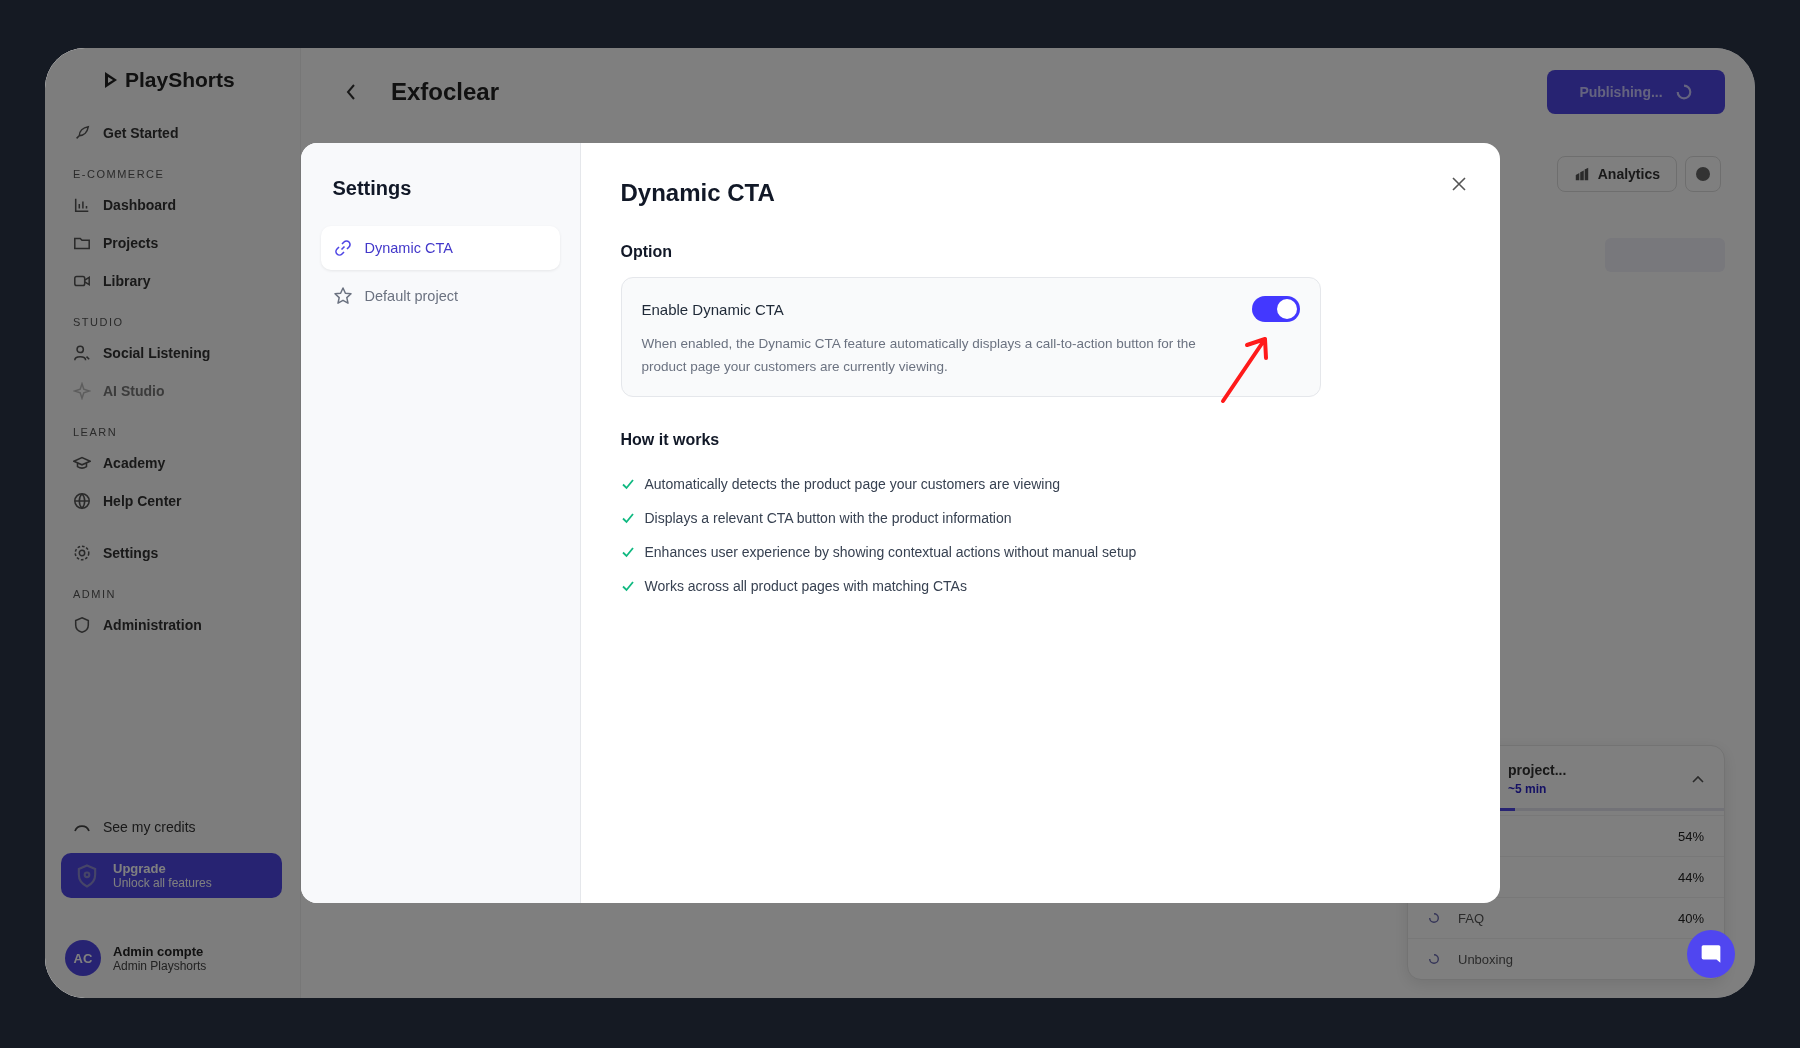 The height and width of the screenshot is (1048, 1800). I want to click on sidebar-nav-item: Administration, so click(186, 625).